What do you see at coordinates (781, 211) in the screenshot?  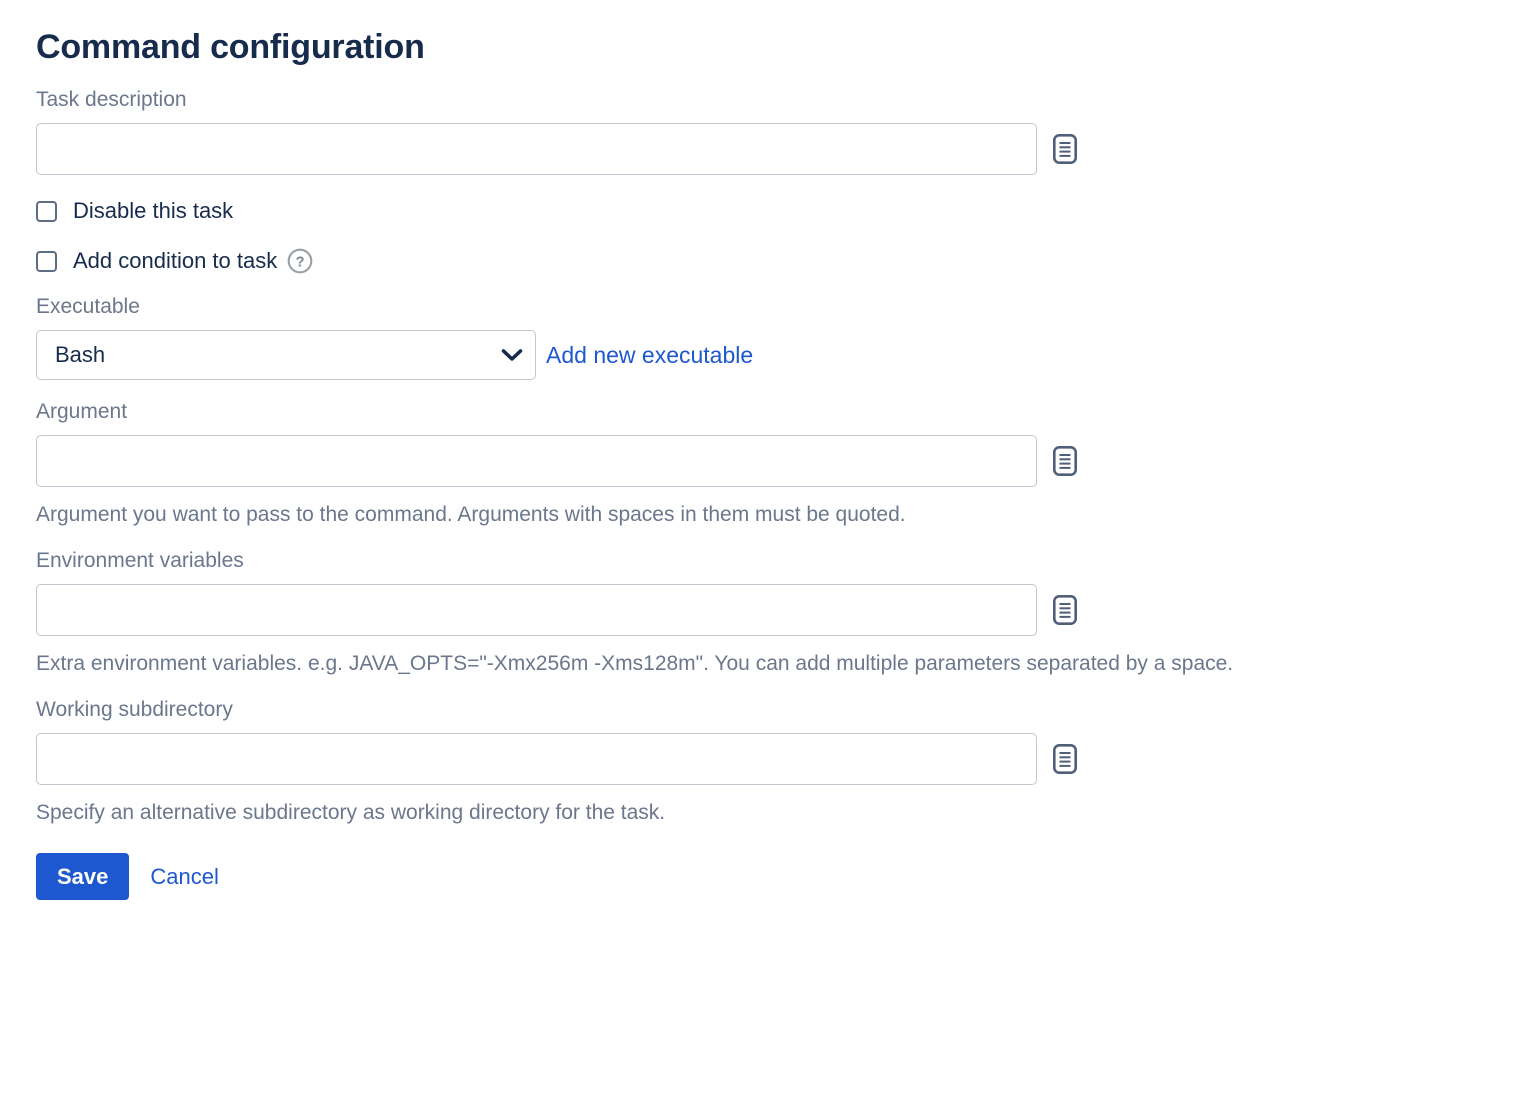 I see `disable-task-row: Disable this task` at bounding box center [781, 211].